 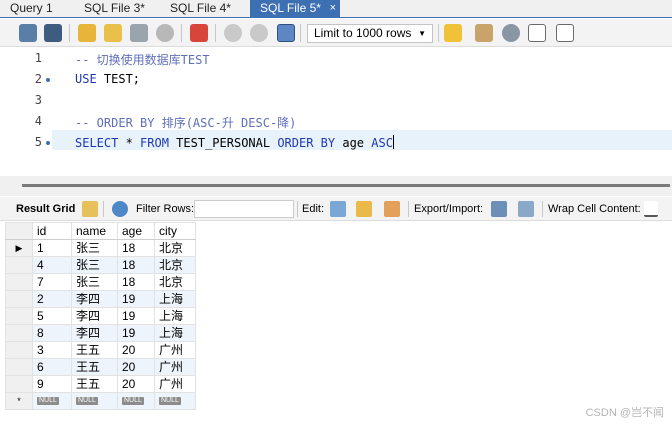 I want to click on new-row: * NULL NULL NULL NULL, so click(x=100, y=401).